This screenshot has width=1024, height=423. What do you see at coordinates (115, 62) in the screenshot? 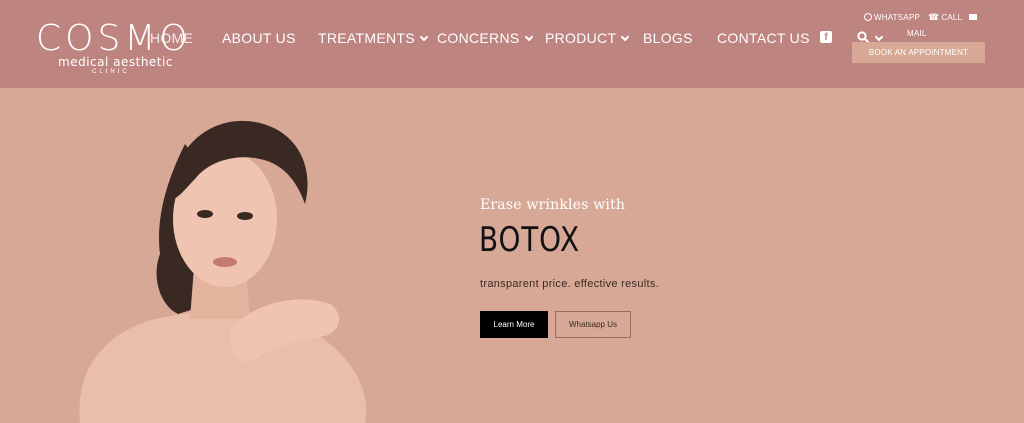
I see `logo-tagline: medical aesthetic` at bounding box center [115, 62].